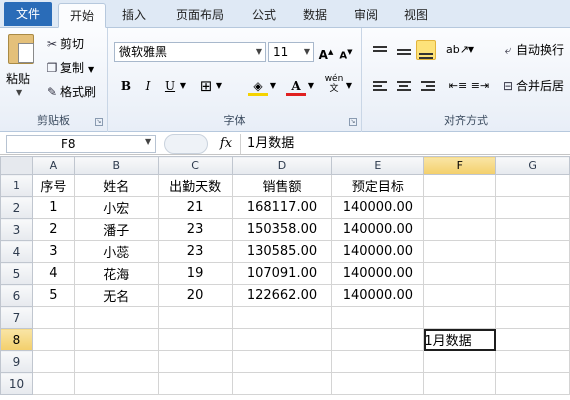 This screenshot has height=400, width=570. Describe the element at coordinates (53, 295) in the screenshot. I see `cell-a6: 5` at that location.